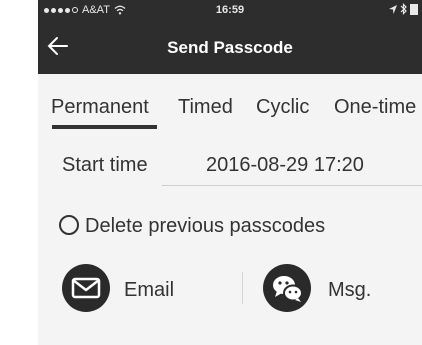  I want to click on battery-icon, so click(414, 9).